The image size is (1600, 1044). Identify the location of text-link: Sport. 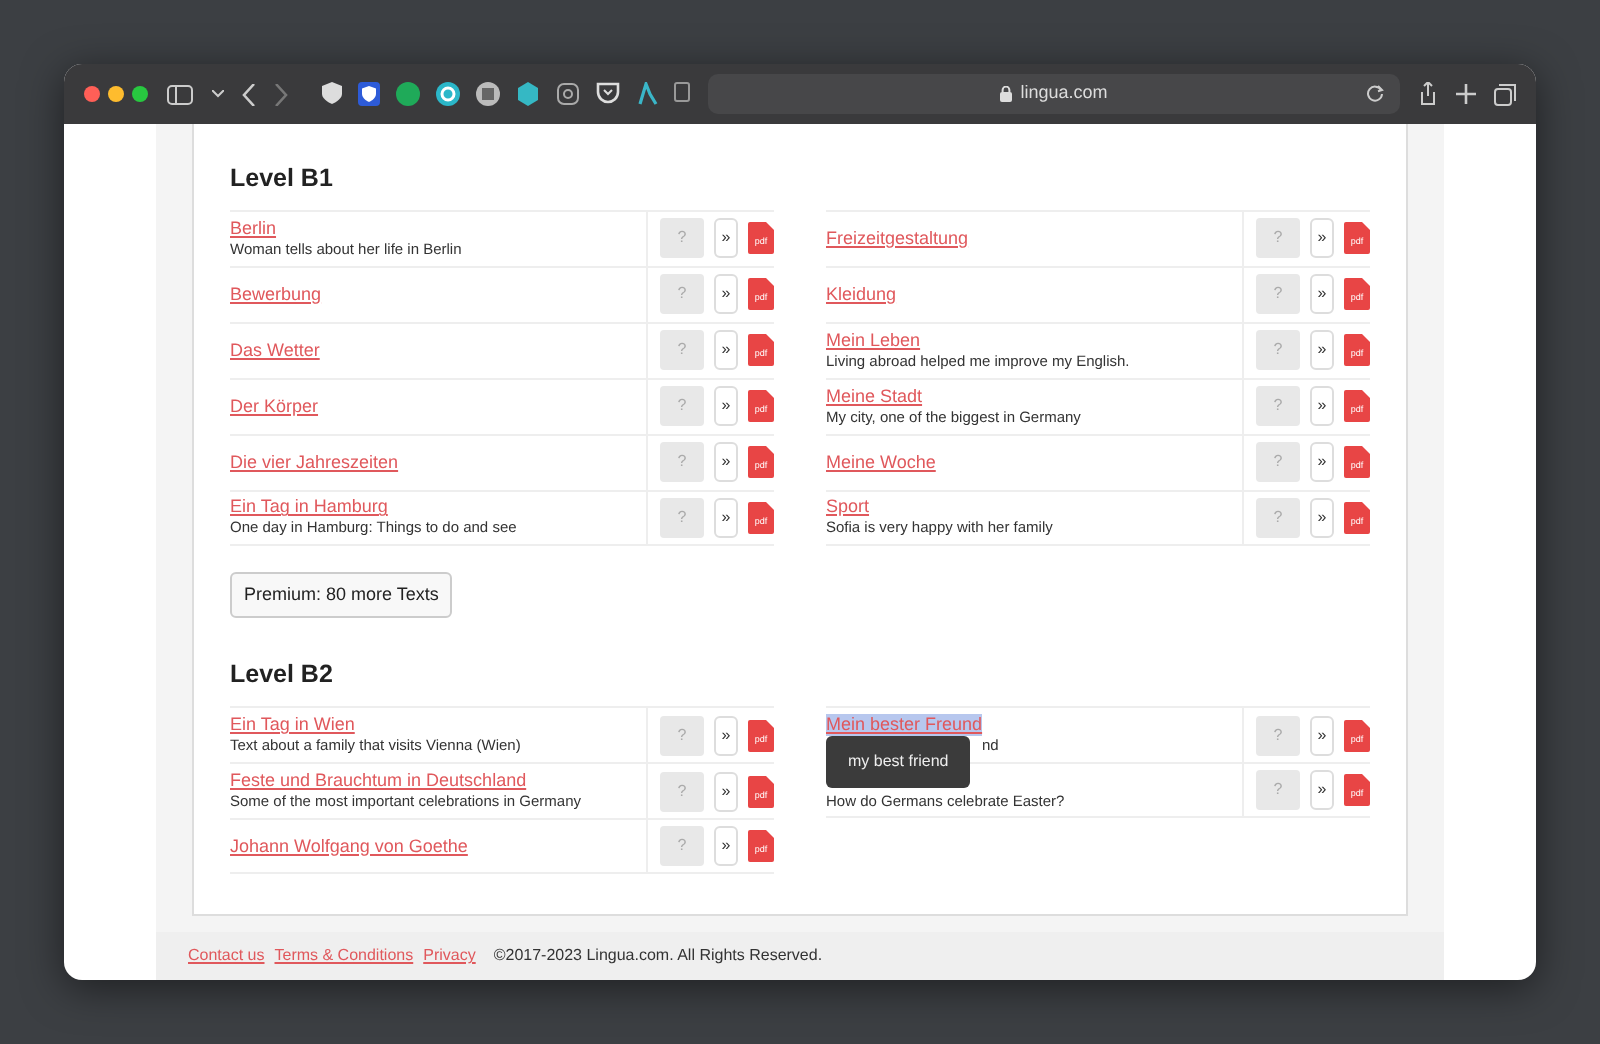
(848, 507).